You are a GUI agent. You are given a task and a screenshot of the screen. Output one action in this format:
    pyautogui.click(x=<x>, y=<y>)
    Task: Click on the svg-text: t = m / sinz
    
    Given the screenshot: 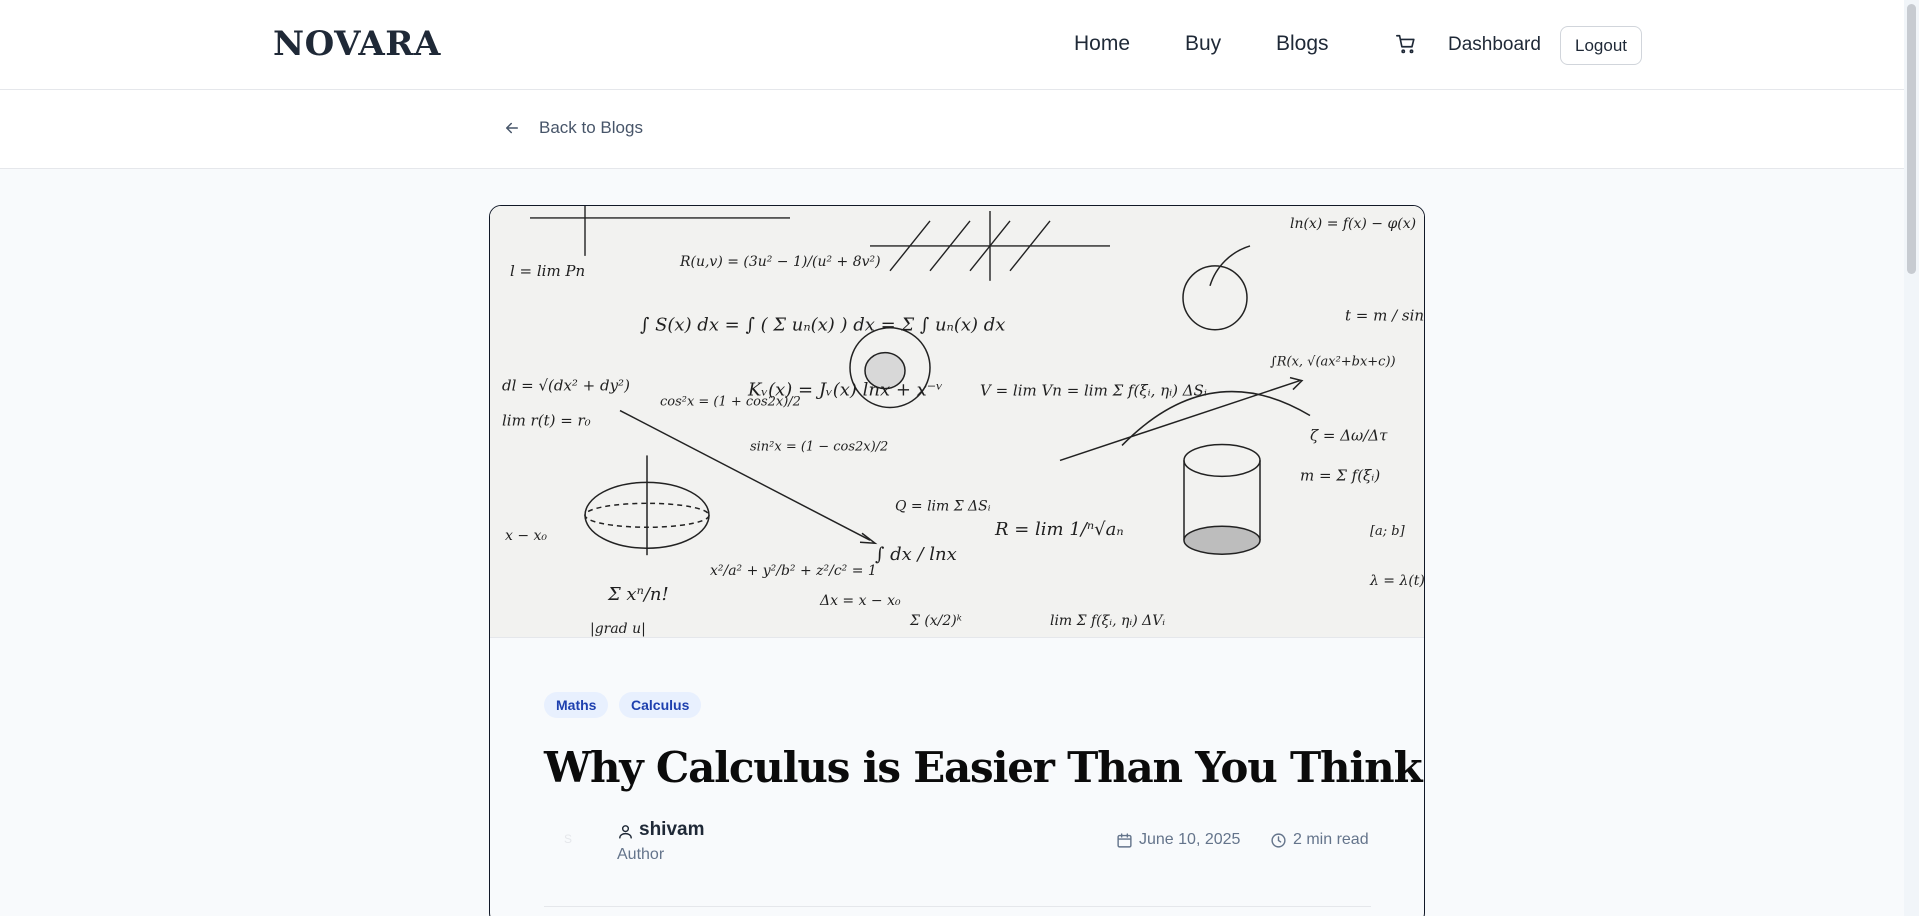 What is the action you would take?
    pyautogui.click(x=1385, y=316)
    